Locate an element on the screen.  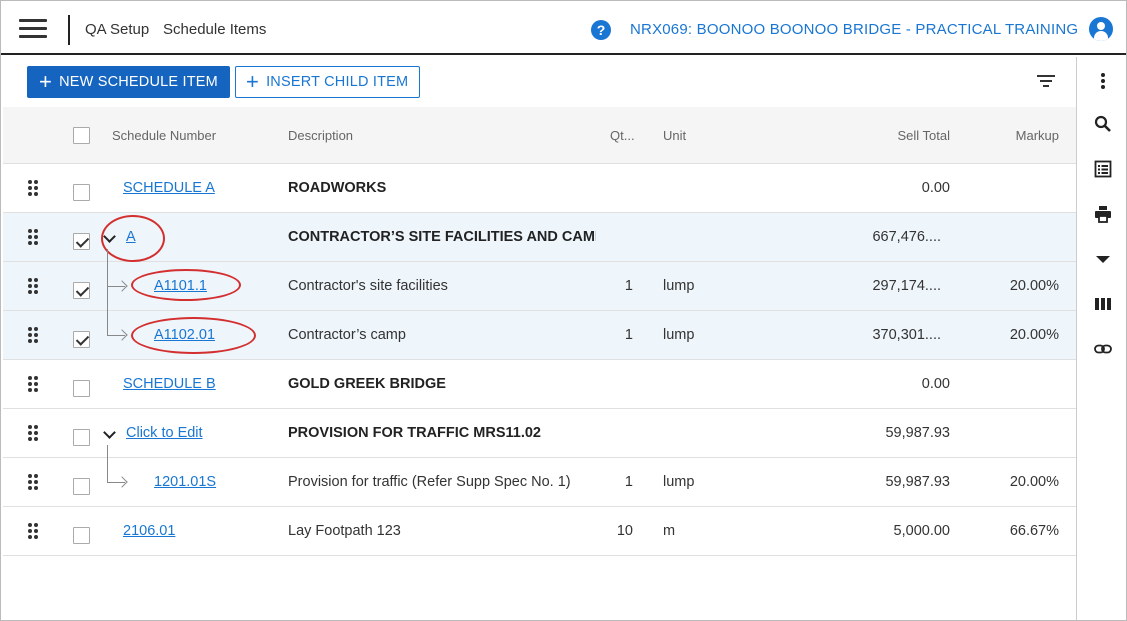
schedule-number-link: A is located at coordinates (131, 237).